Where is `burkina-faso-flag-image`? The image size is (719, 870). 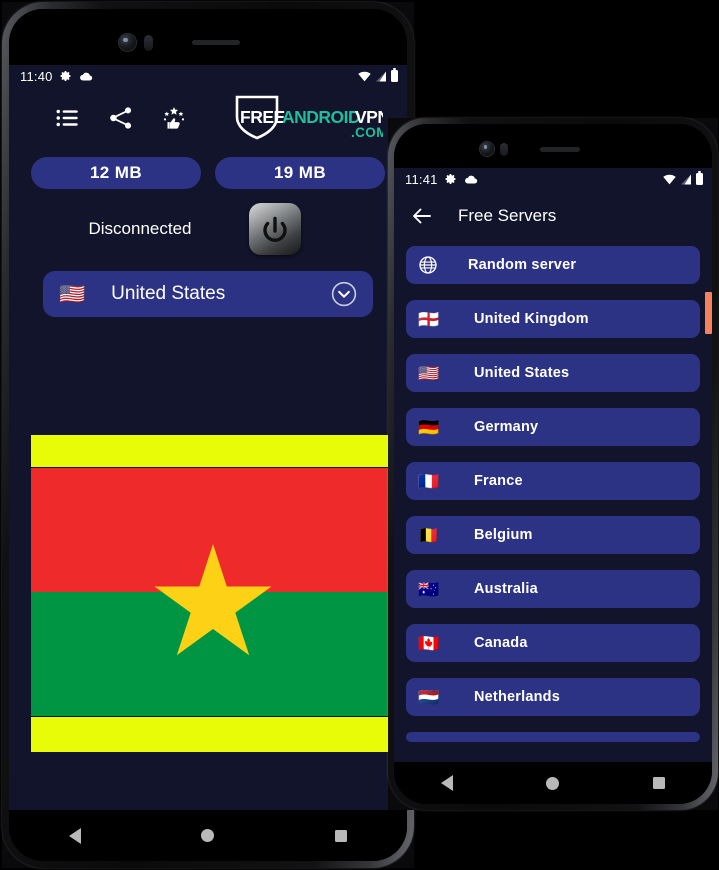 burkina-faso-flag-image is located at coordinates (213, 592).